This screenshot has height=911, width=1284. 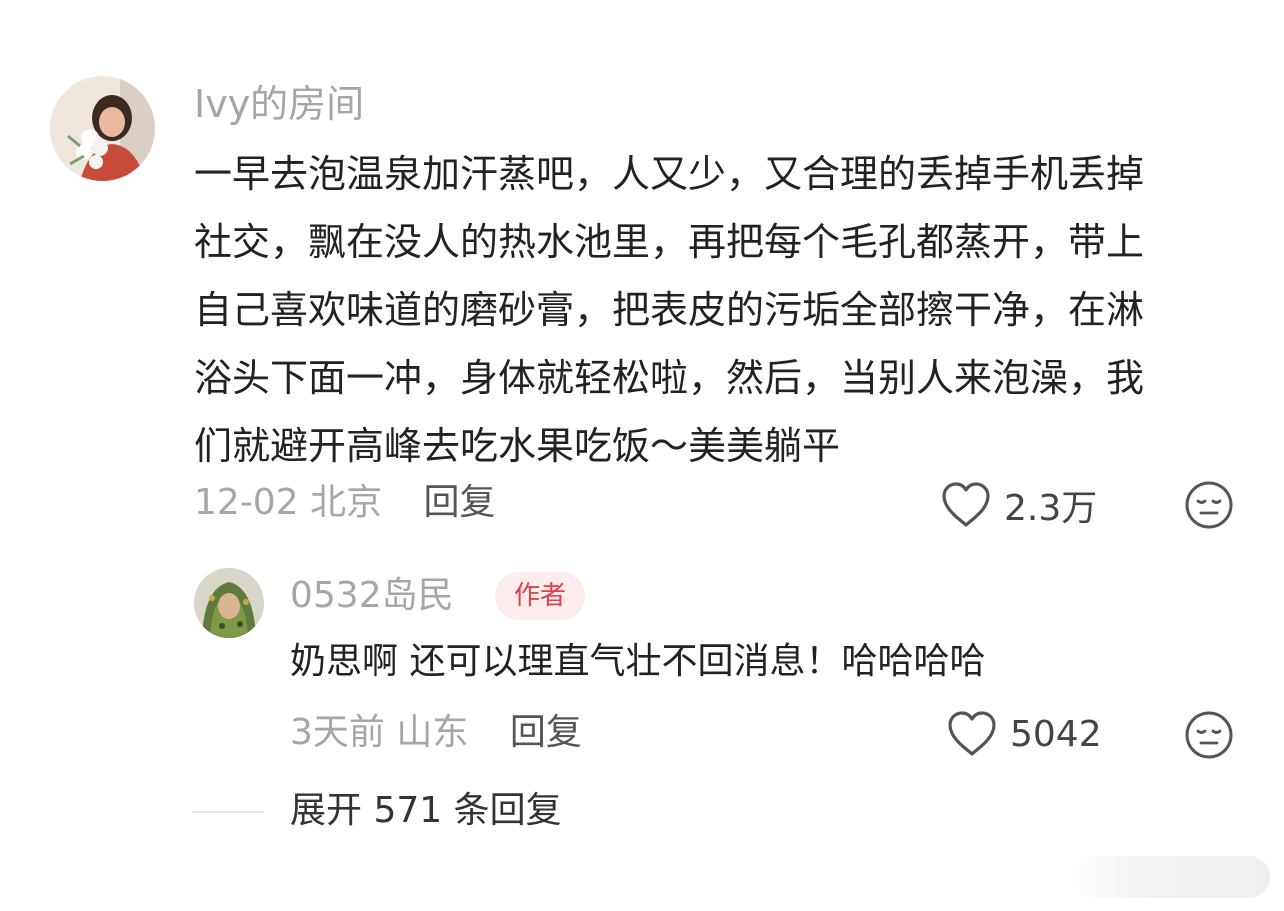 I want to click on divider, so click(x=228, y=812).